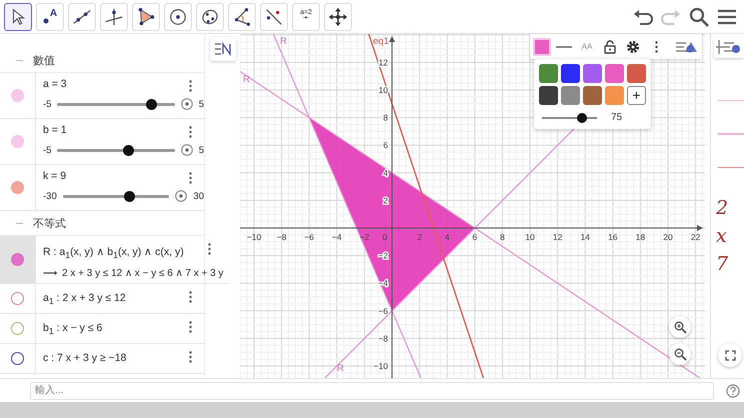 This screenshot has width=744, height=418. Describe the element at coordinates (723, 264) in the screenshot. I see `formula-text: 7` at that location.